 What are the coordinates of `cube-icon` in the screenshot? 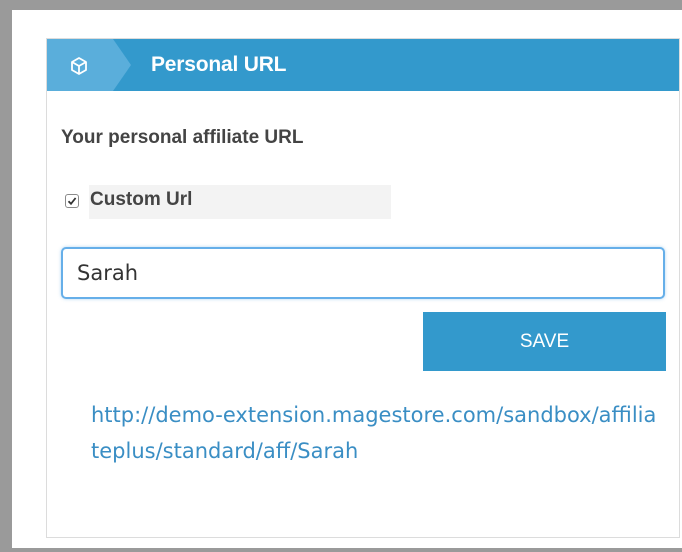 It's located at (79, 66).